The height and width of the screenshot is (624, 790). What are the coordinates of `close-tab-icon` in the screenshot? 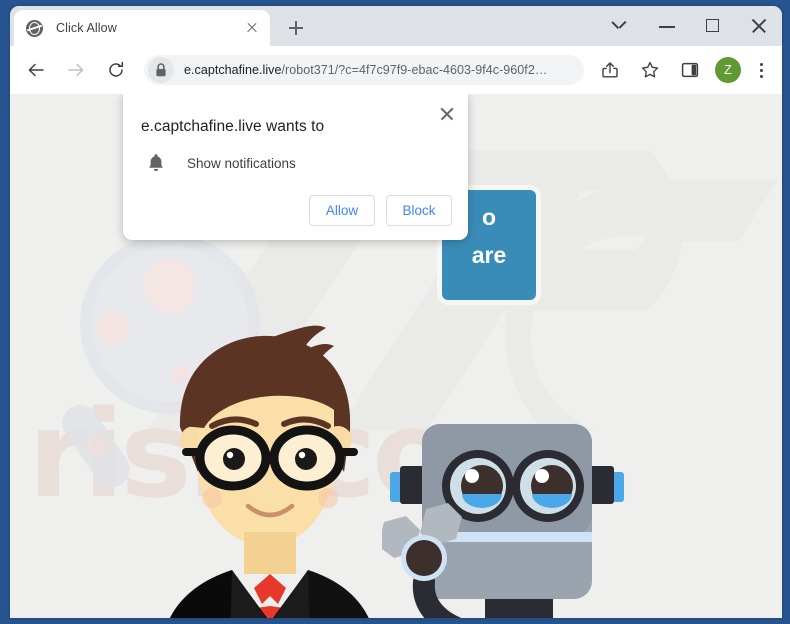 It's located at (252, 28).